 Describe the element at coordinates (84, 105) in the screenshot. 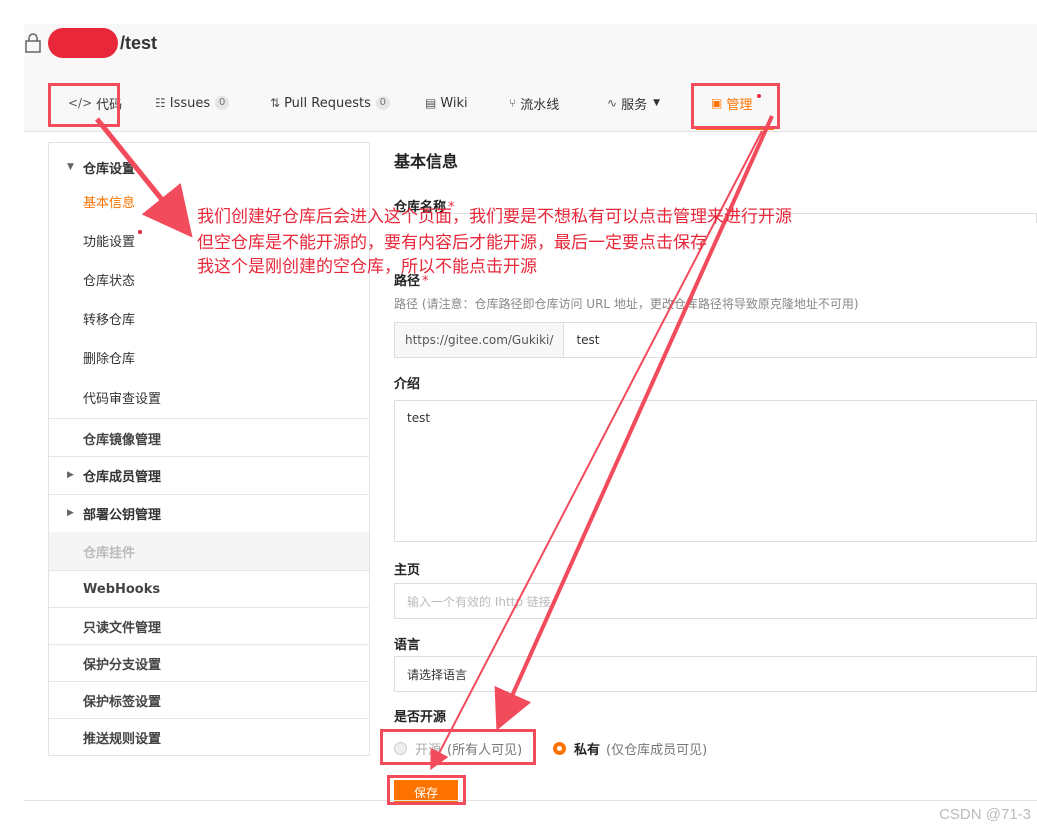

I see `annotation-box-code` at that location.